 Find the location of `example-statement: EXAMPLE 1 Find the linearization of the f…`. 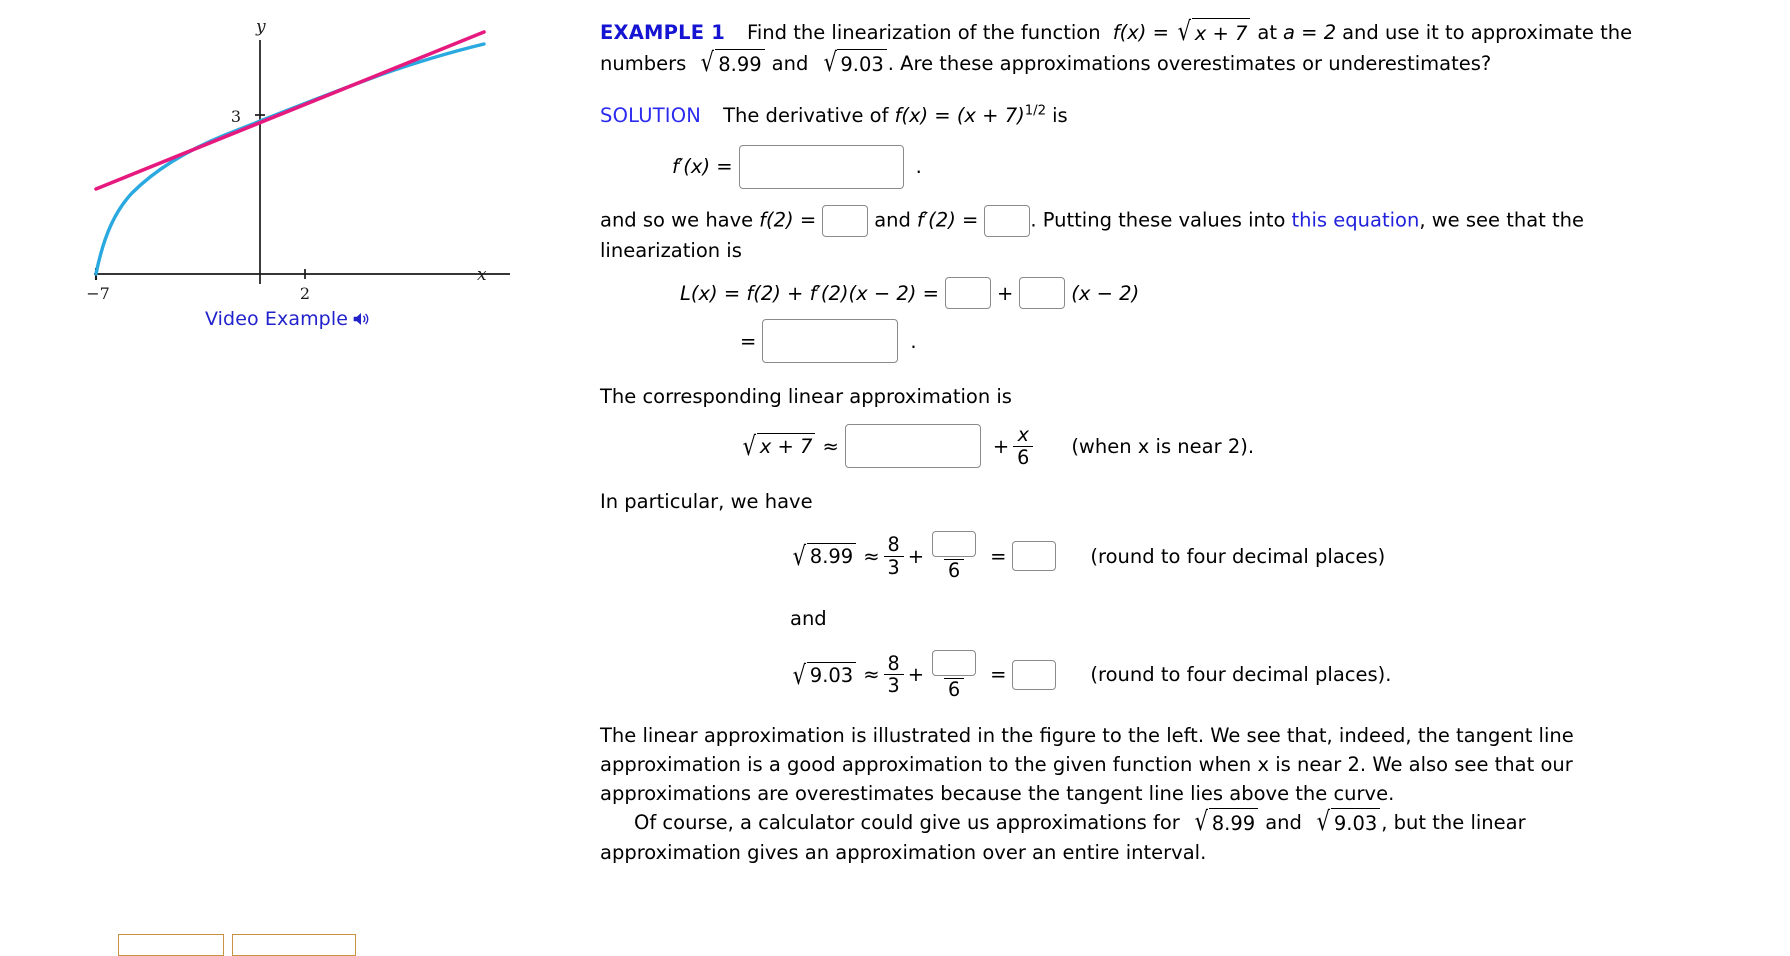

example-statement: EXAMPLE 1 Find the linearization of the f… is located at coordinates (1165, 49).